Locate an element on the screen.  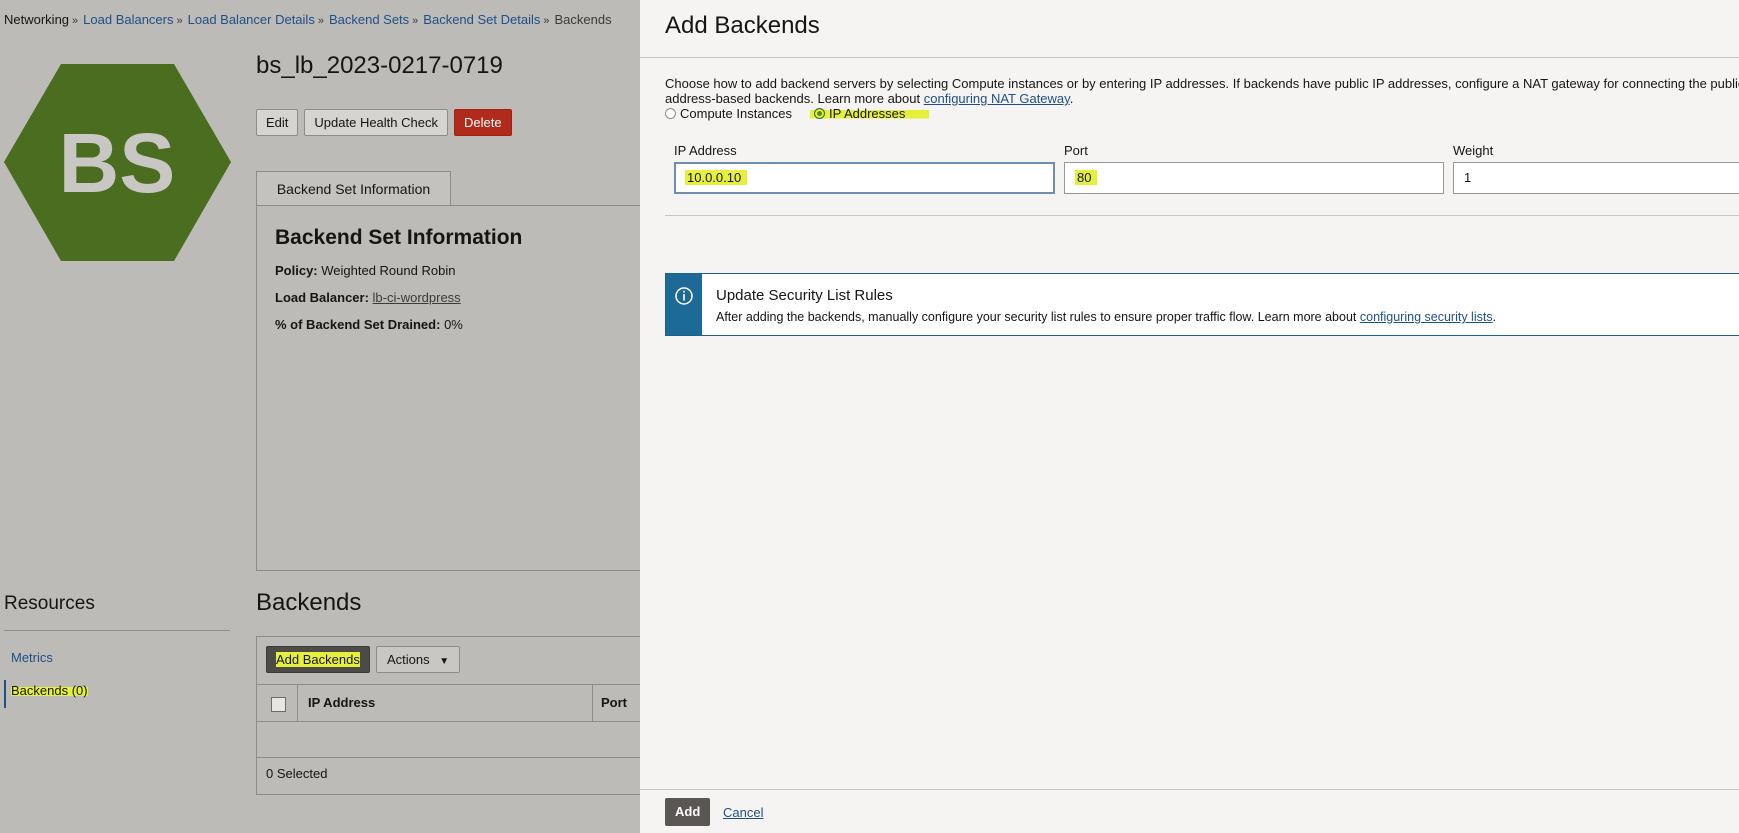
alert-title: Update Security List Rules is located at coordinates (804, 295).